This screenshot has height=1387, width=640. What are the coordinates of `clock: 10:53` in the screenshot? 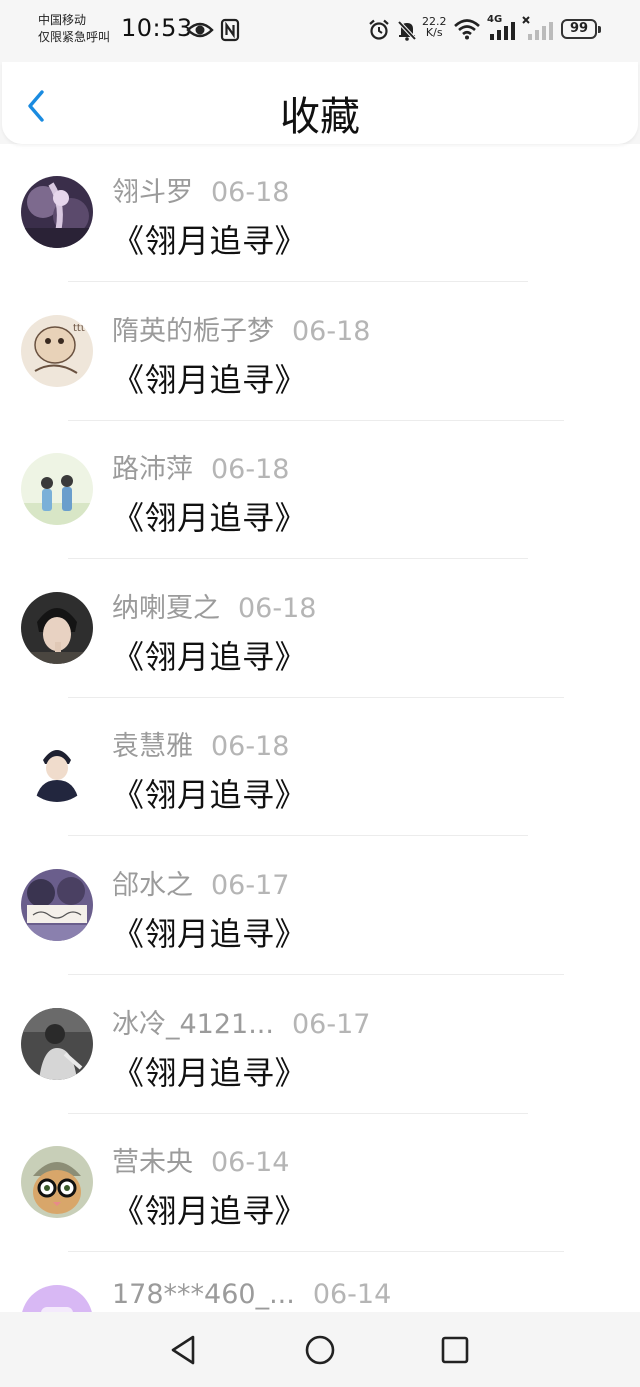 It's located at (157, 28).